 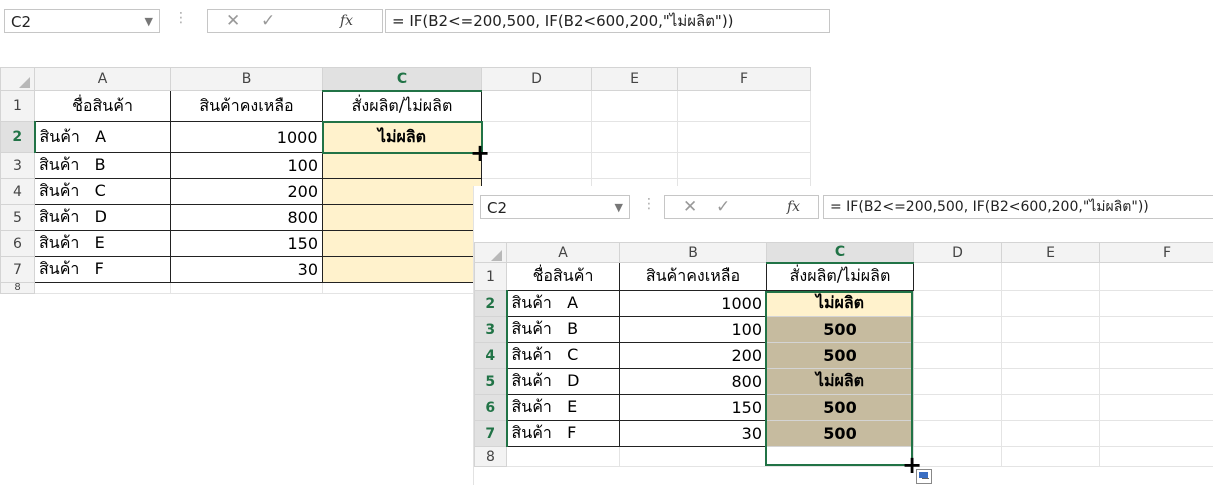 I want to click on cell-b1: สินค้าคงเหลือ, so click(x=693, y=276).